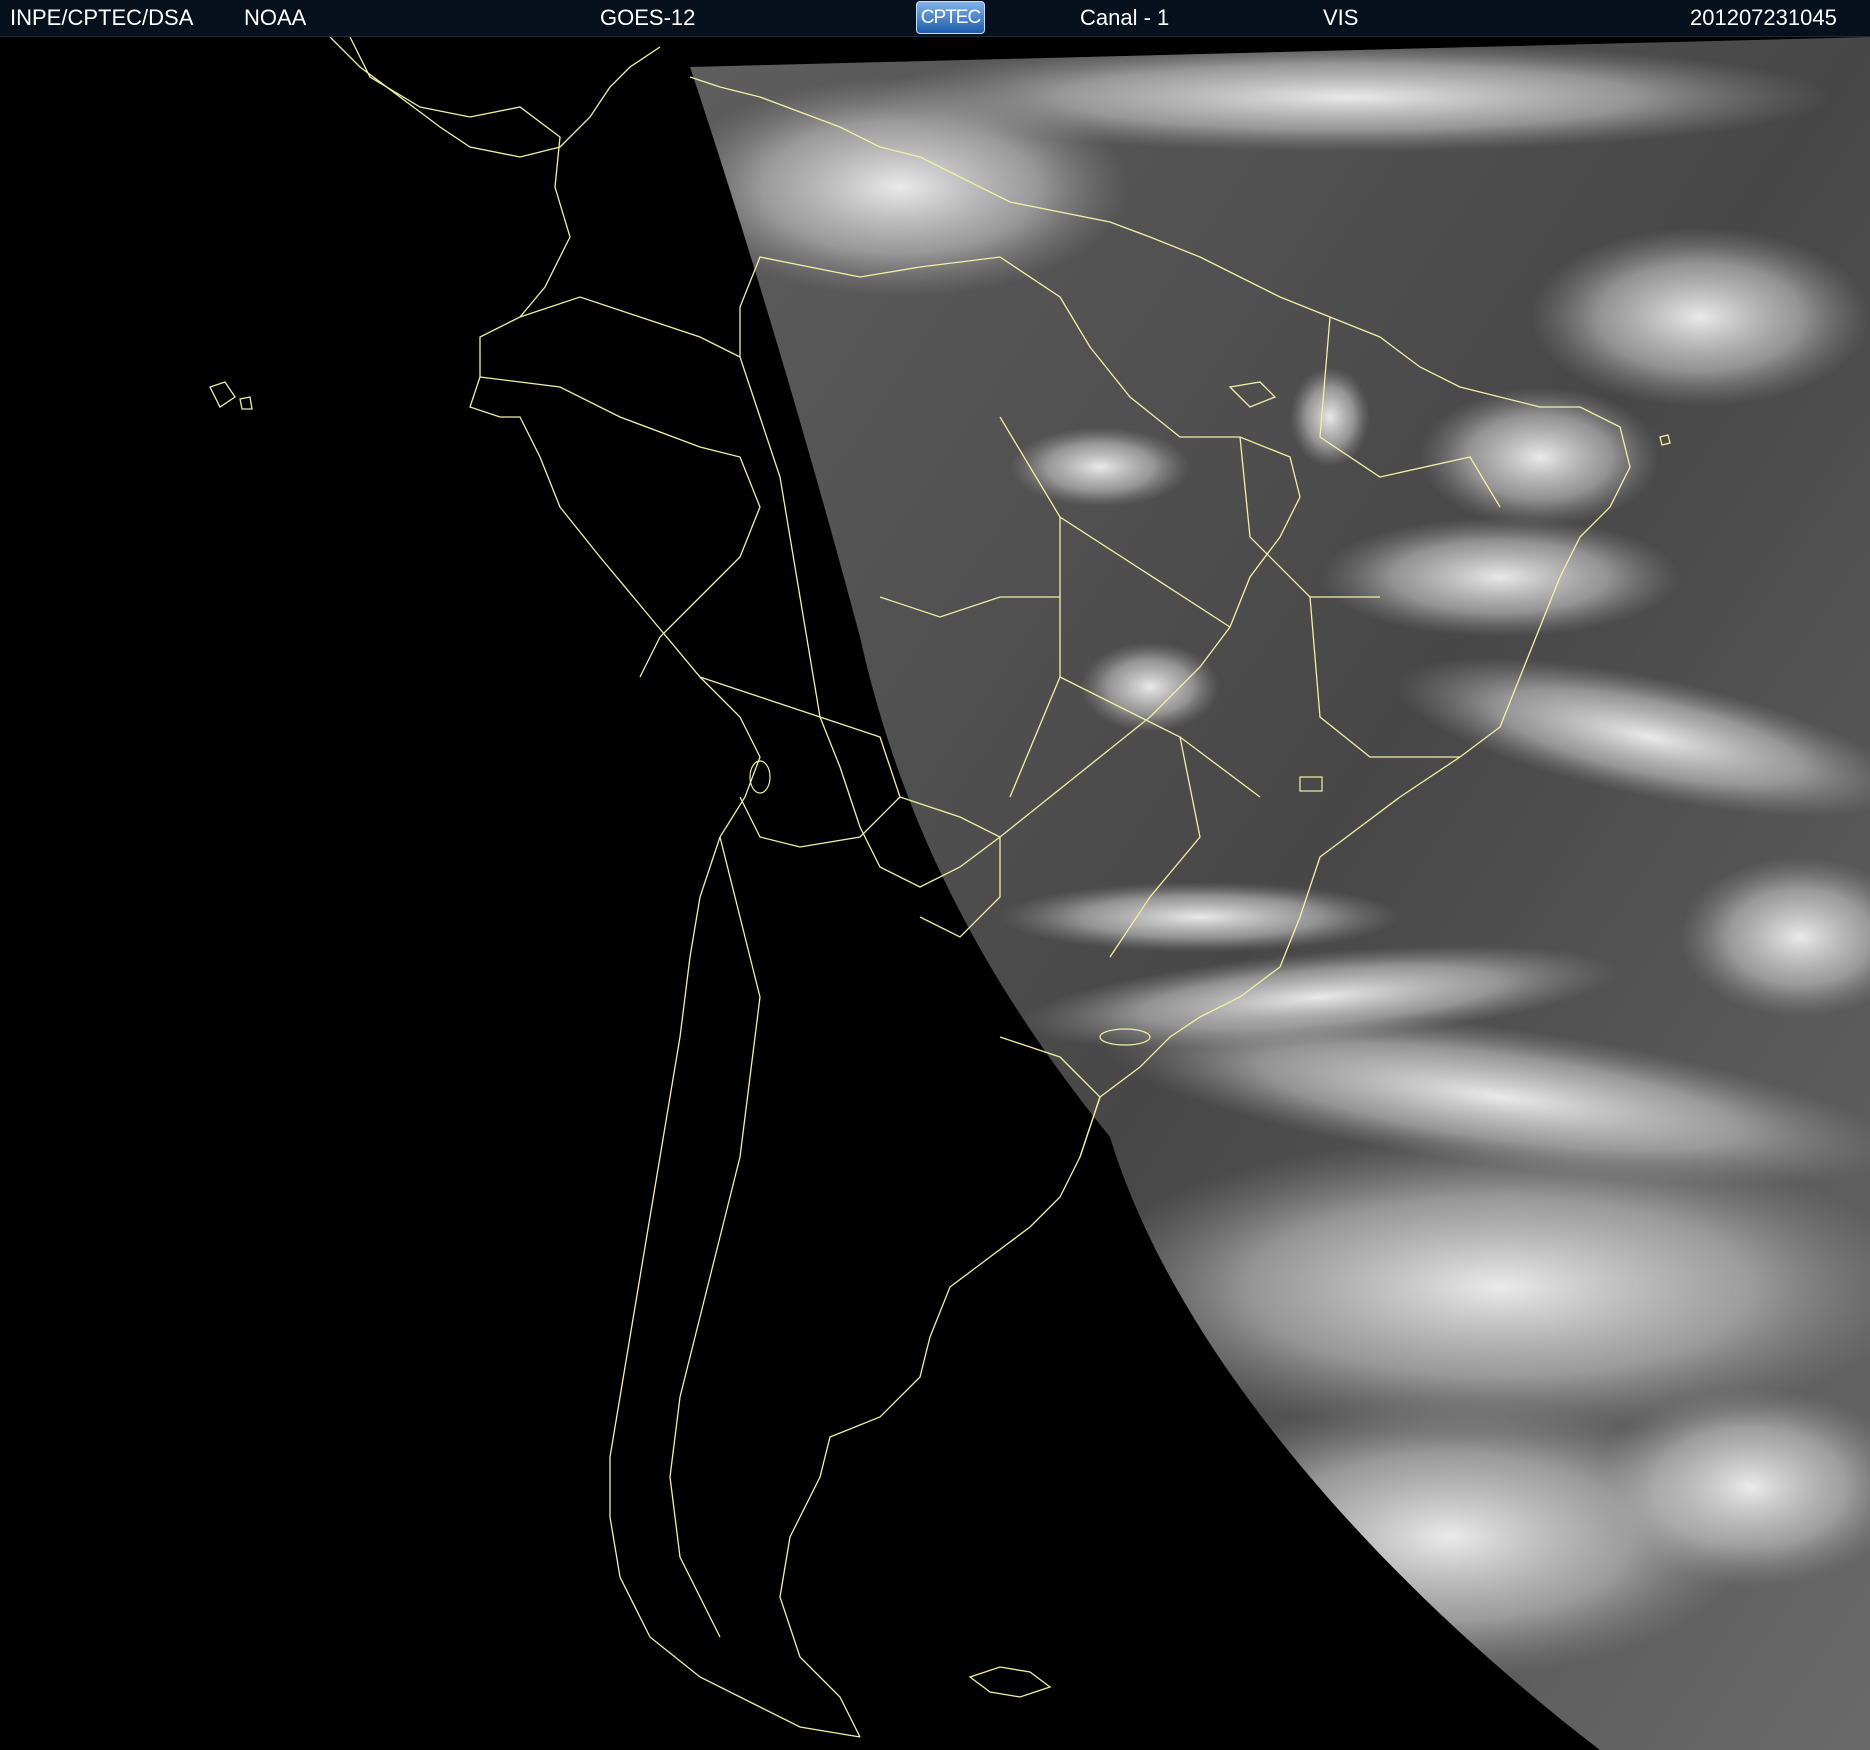 The width and height of the screenshot is (1870, 1750). I want to click on logo-text: CPTEC, so click(950, 17).